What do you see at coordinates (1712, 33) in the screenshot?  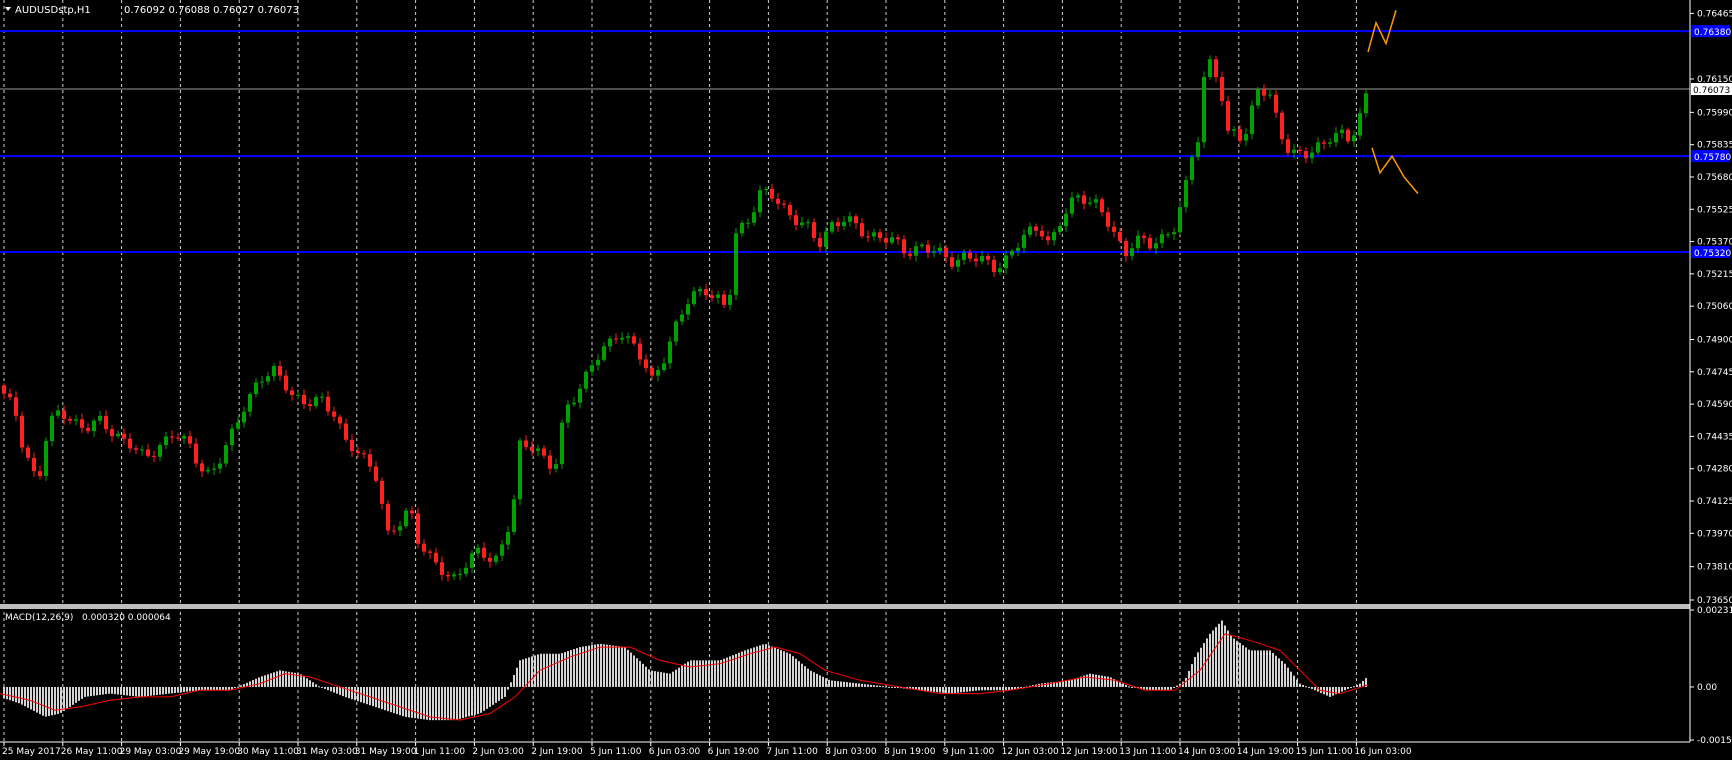 I see `level-label: 0.76380` at bounding box center [1712, 33].